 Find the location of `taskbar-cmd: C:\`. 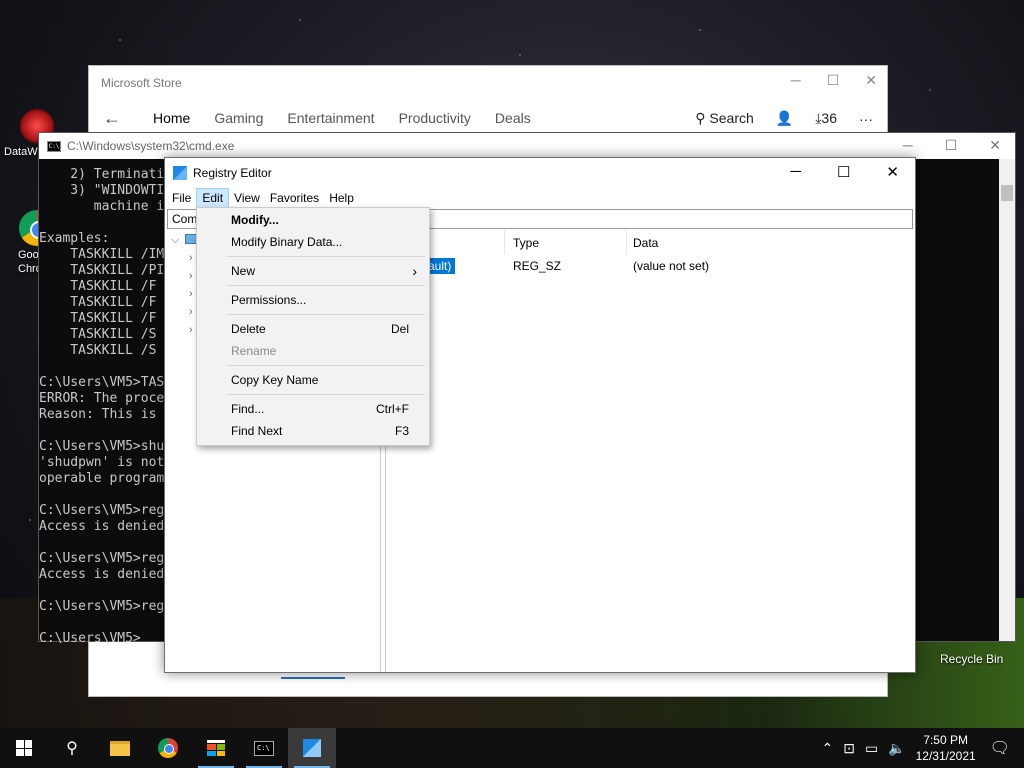

taskbar-cmd: C:\ is located at coordinates (264, 748).